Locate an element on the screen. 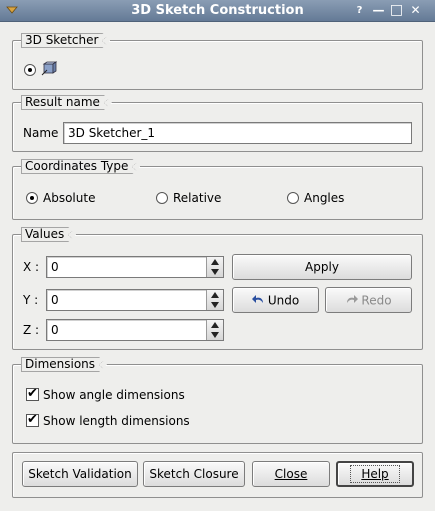 Image resolution: width=435 pixels, height=511 pixels. close-icon: ✕ is located at coordinates (415, 10).